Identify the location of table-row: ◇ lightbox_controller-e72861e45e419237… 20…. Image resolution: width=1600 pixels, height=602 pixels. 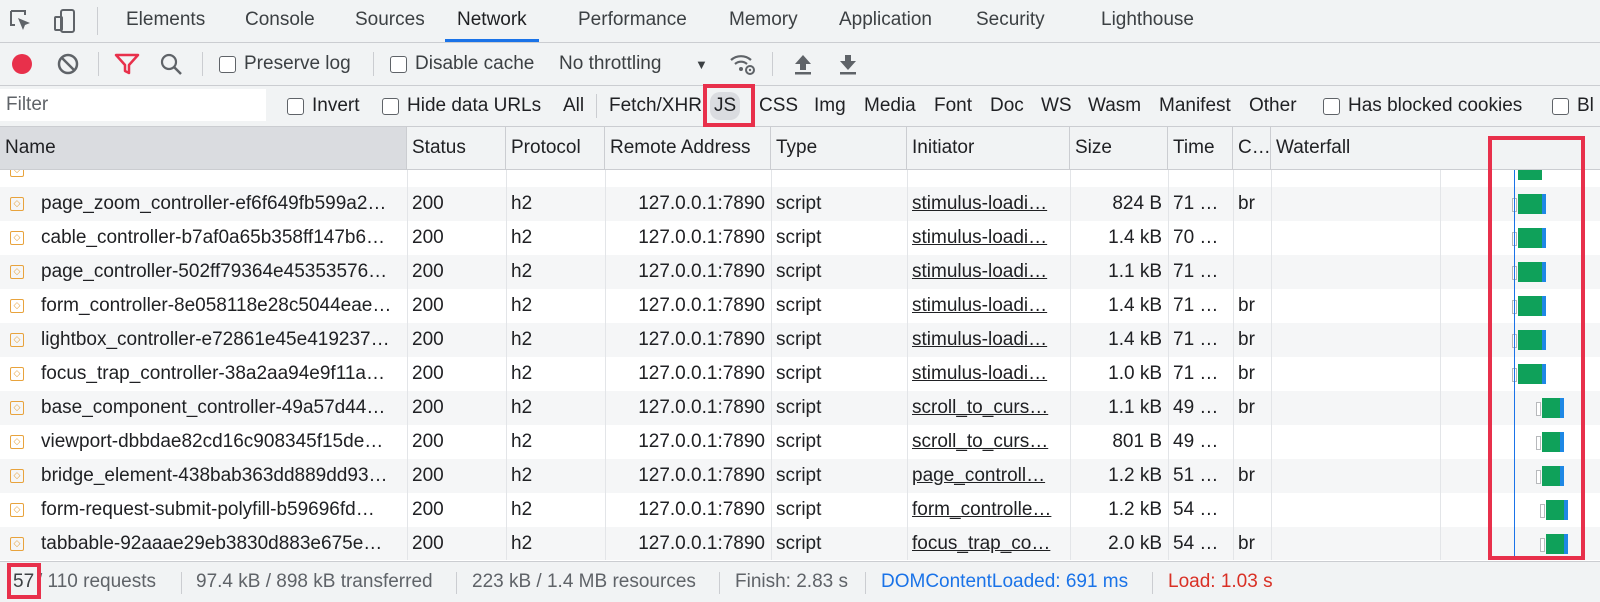
(800, 340).